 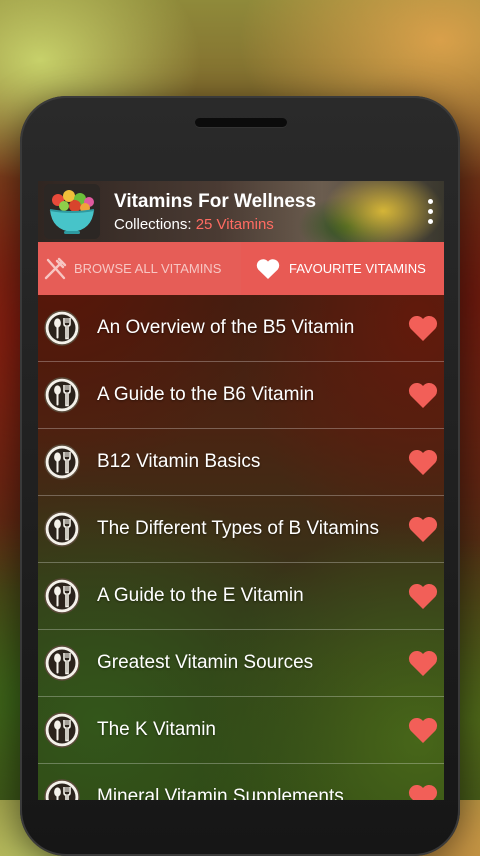 What do you see at coordinates (241, 730) in the screenshot?
I see `list-item: The K Vitamin` at bounding box center [241, 730].